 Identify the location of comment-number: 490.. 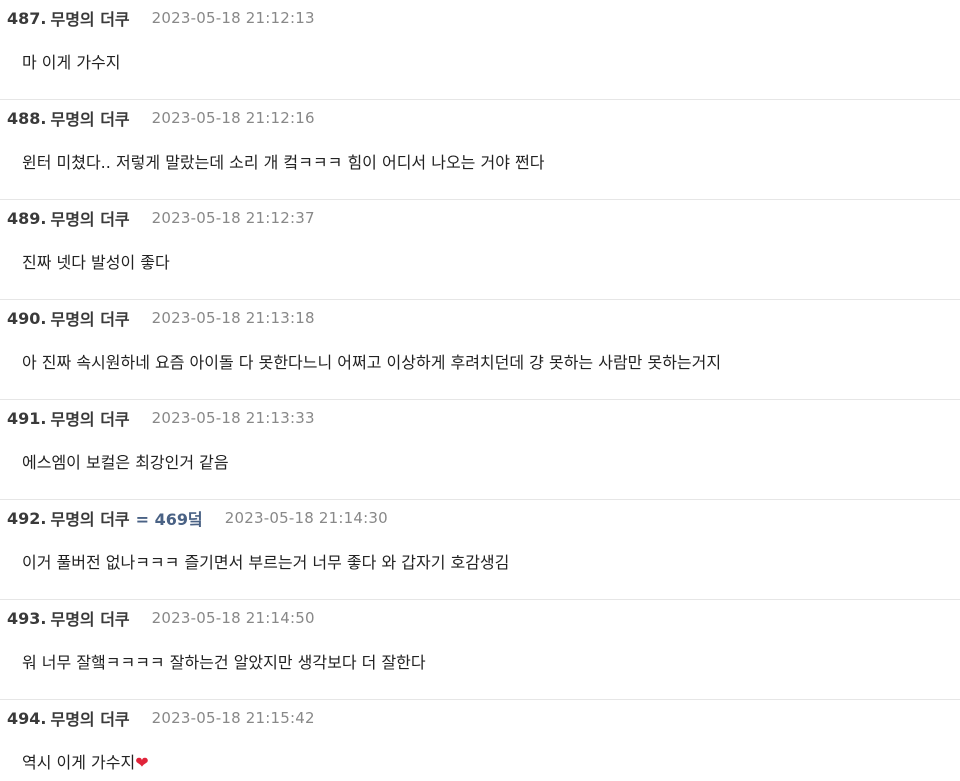
(26, 318).